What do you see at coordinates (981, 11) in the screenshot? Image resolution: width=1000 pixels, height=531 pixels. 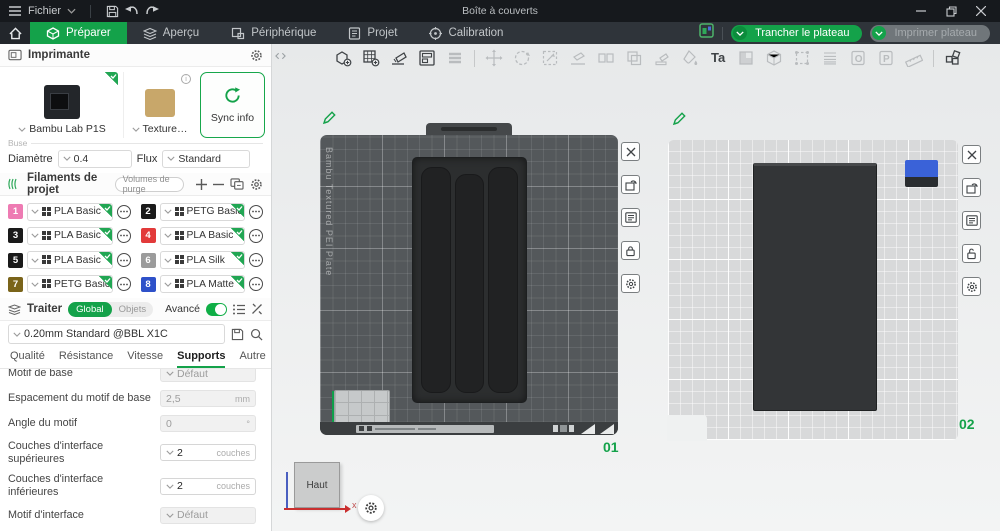 I see `close-button` at bounding box center [981, 11].